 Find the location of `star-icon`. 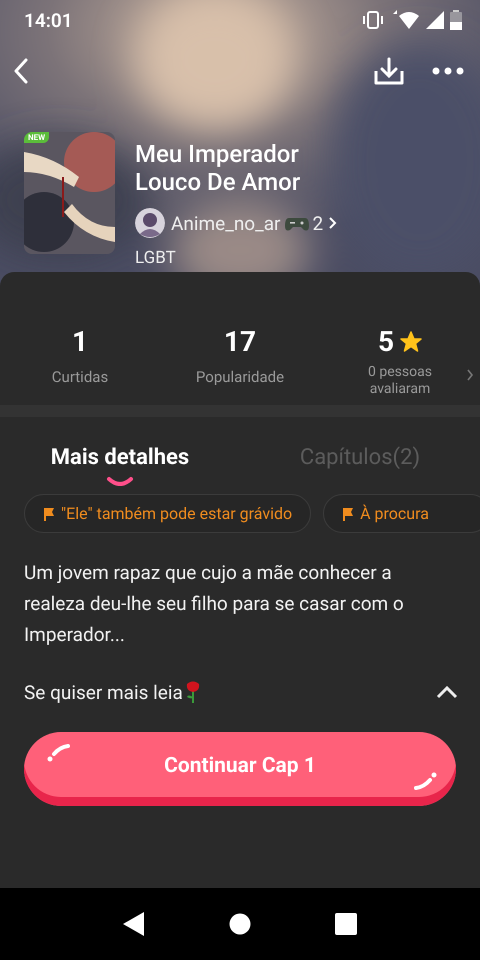

star-icon is located at coordinates (411, 341).